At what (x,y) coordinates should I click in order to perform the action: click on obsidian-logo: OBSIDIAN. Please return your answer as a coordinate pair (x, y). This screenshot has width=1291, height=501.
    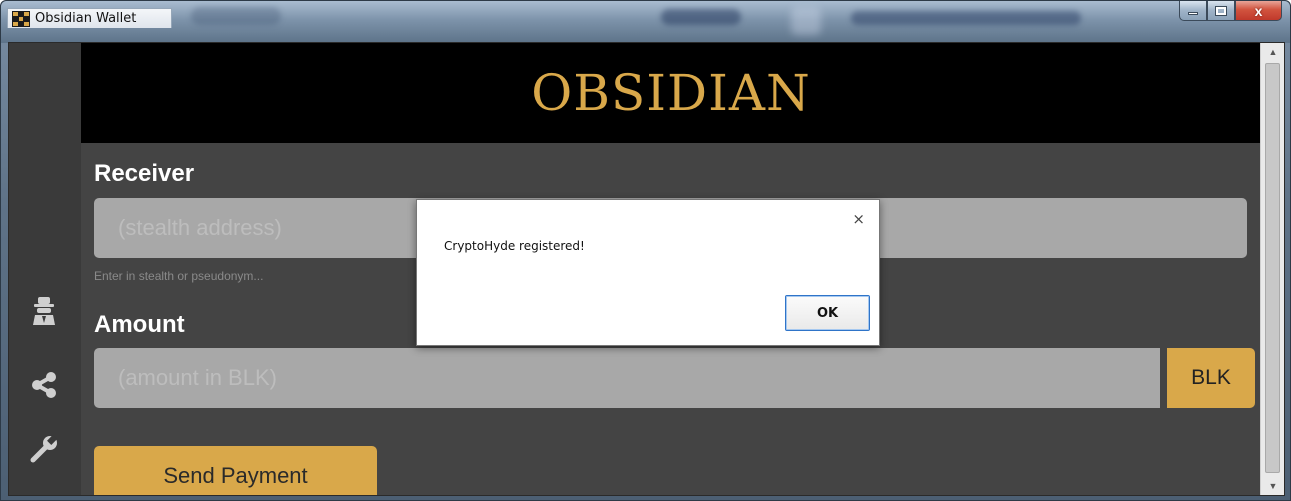
    Looking at the image, I should click on (671, 93).